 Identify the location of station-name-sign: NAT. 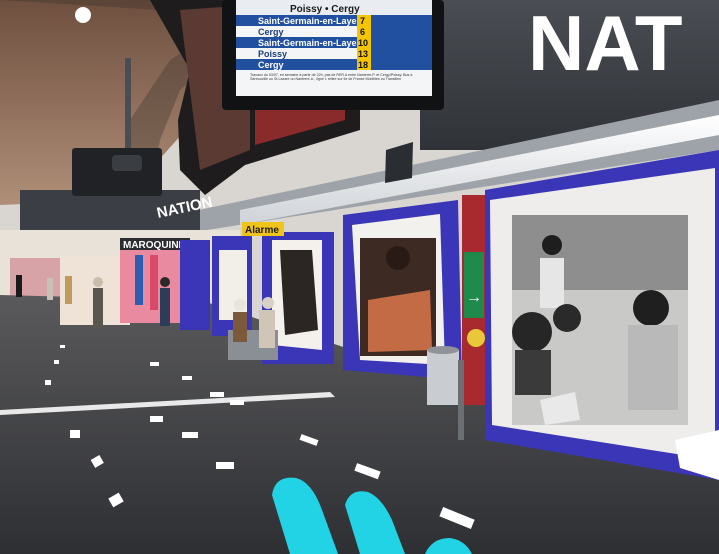
(605, 43).